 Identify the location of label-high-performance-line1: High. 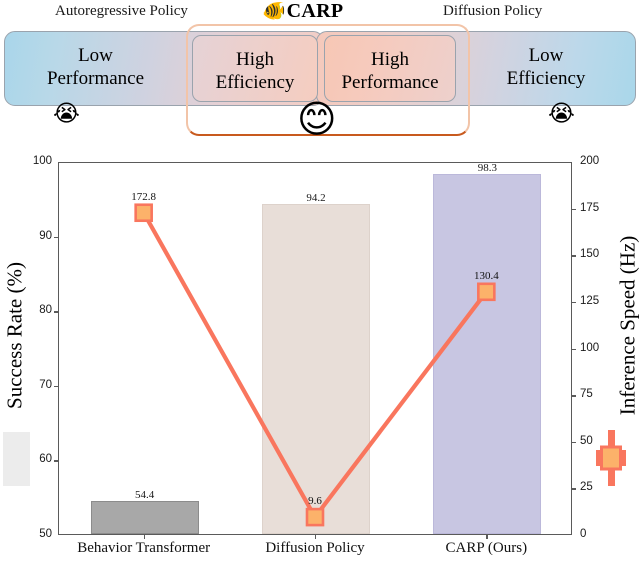
(390, 59).